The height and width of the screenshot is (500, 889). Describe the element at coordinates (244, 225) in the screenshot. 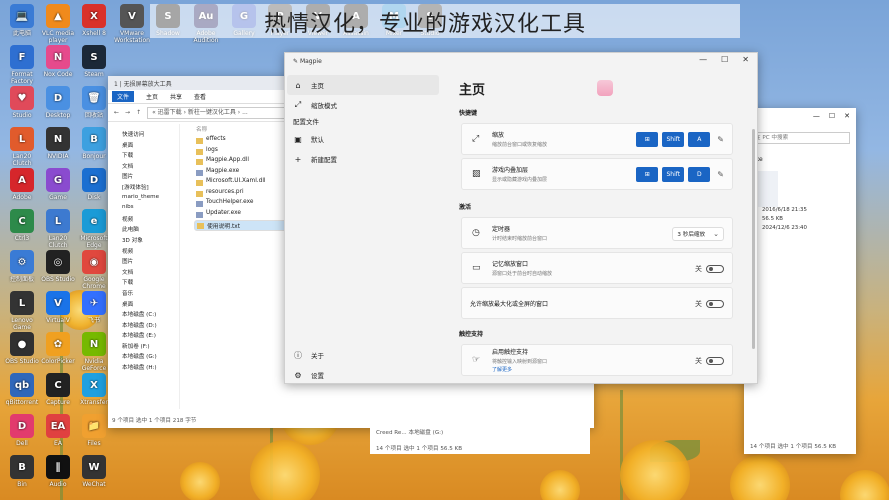

I see `file-row: 使用说明.txt` at that location.